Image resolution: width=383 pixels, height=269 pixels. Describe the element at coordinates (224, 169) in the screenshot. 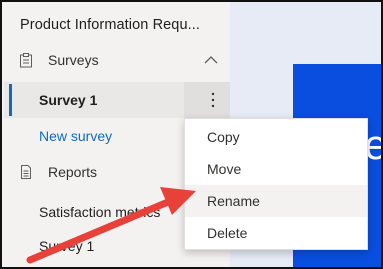

I see `menu-item-move-label: Move` at that location.